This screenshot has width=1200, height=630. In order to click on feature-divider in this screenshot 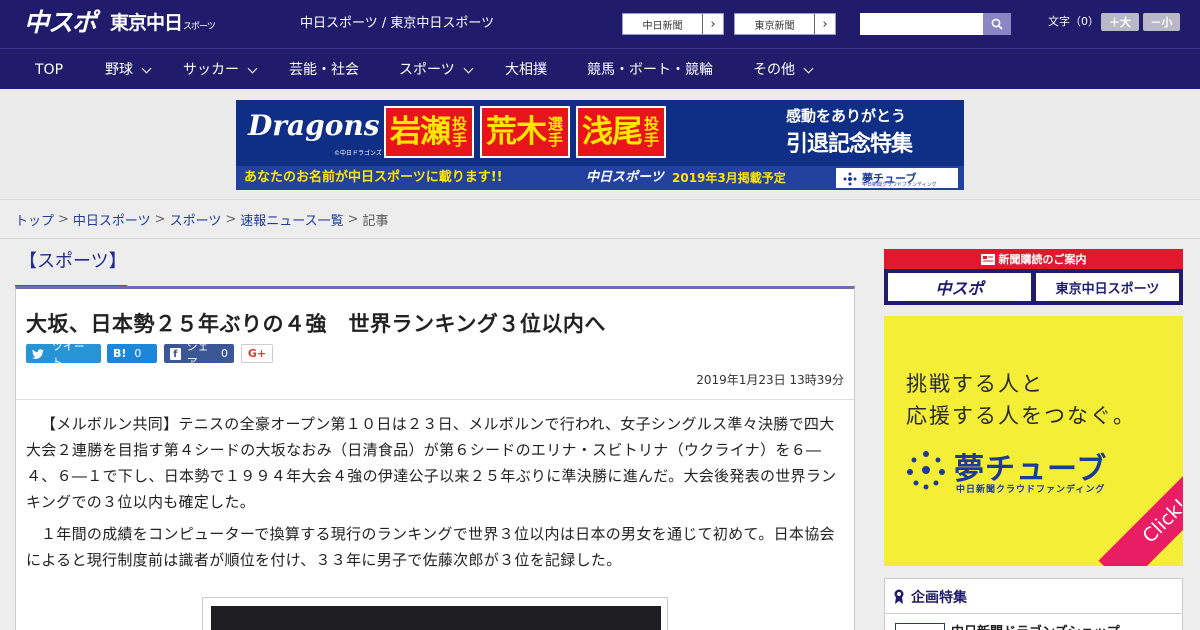, I will do `click(1033, 613)`.